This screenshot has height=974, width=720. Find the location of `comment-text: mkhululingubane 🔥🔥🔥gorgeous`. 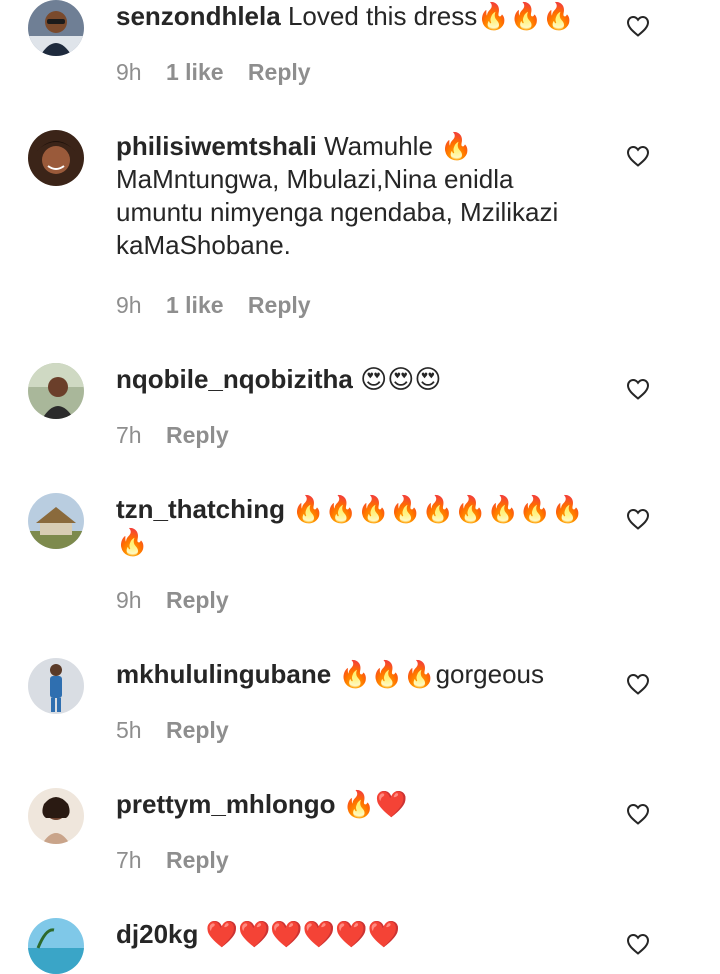

comment-text: mkhululingubane 🔥🔥🔥gorgeous is located at coordinates (350, 674).